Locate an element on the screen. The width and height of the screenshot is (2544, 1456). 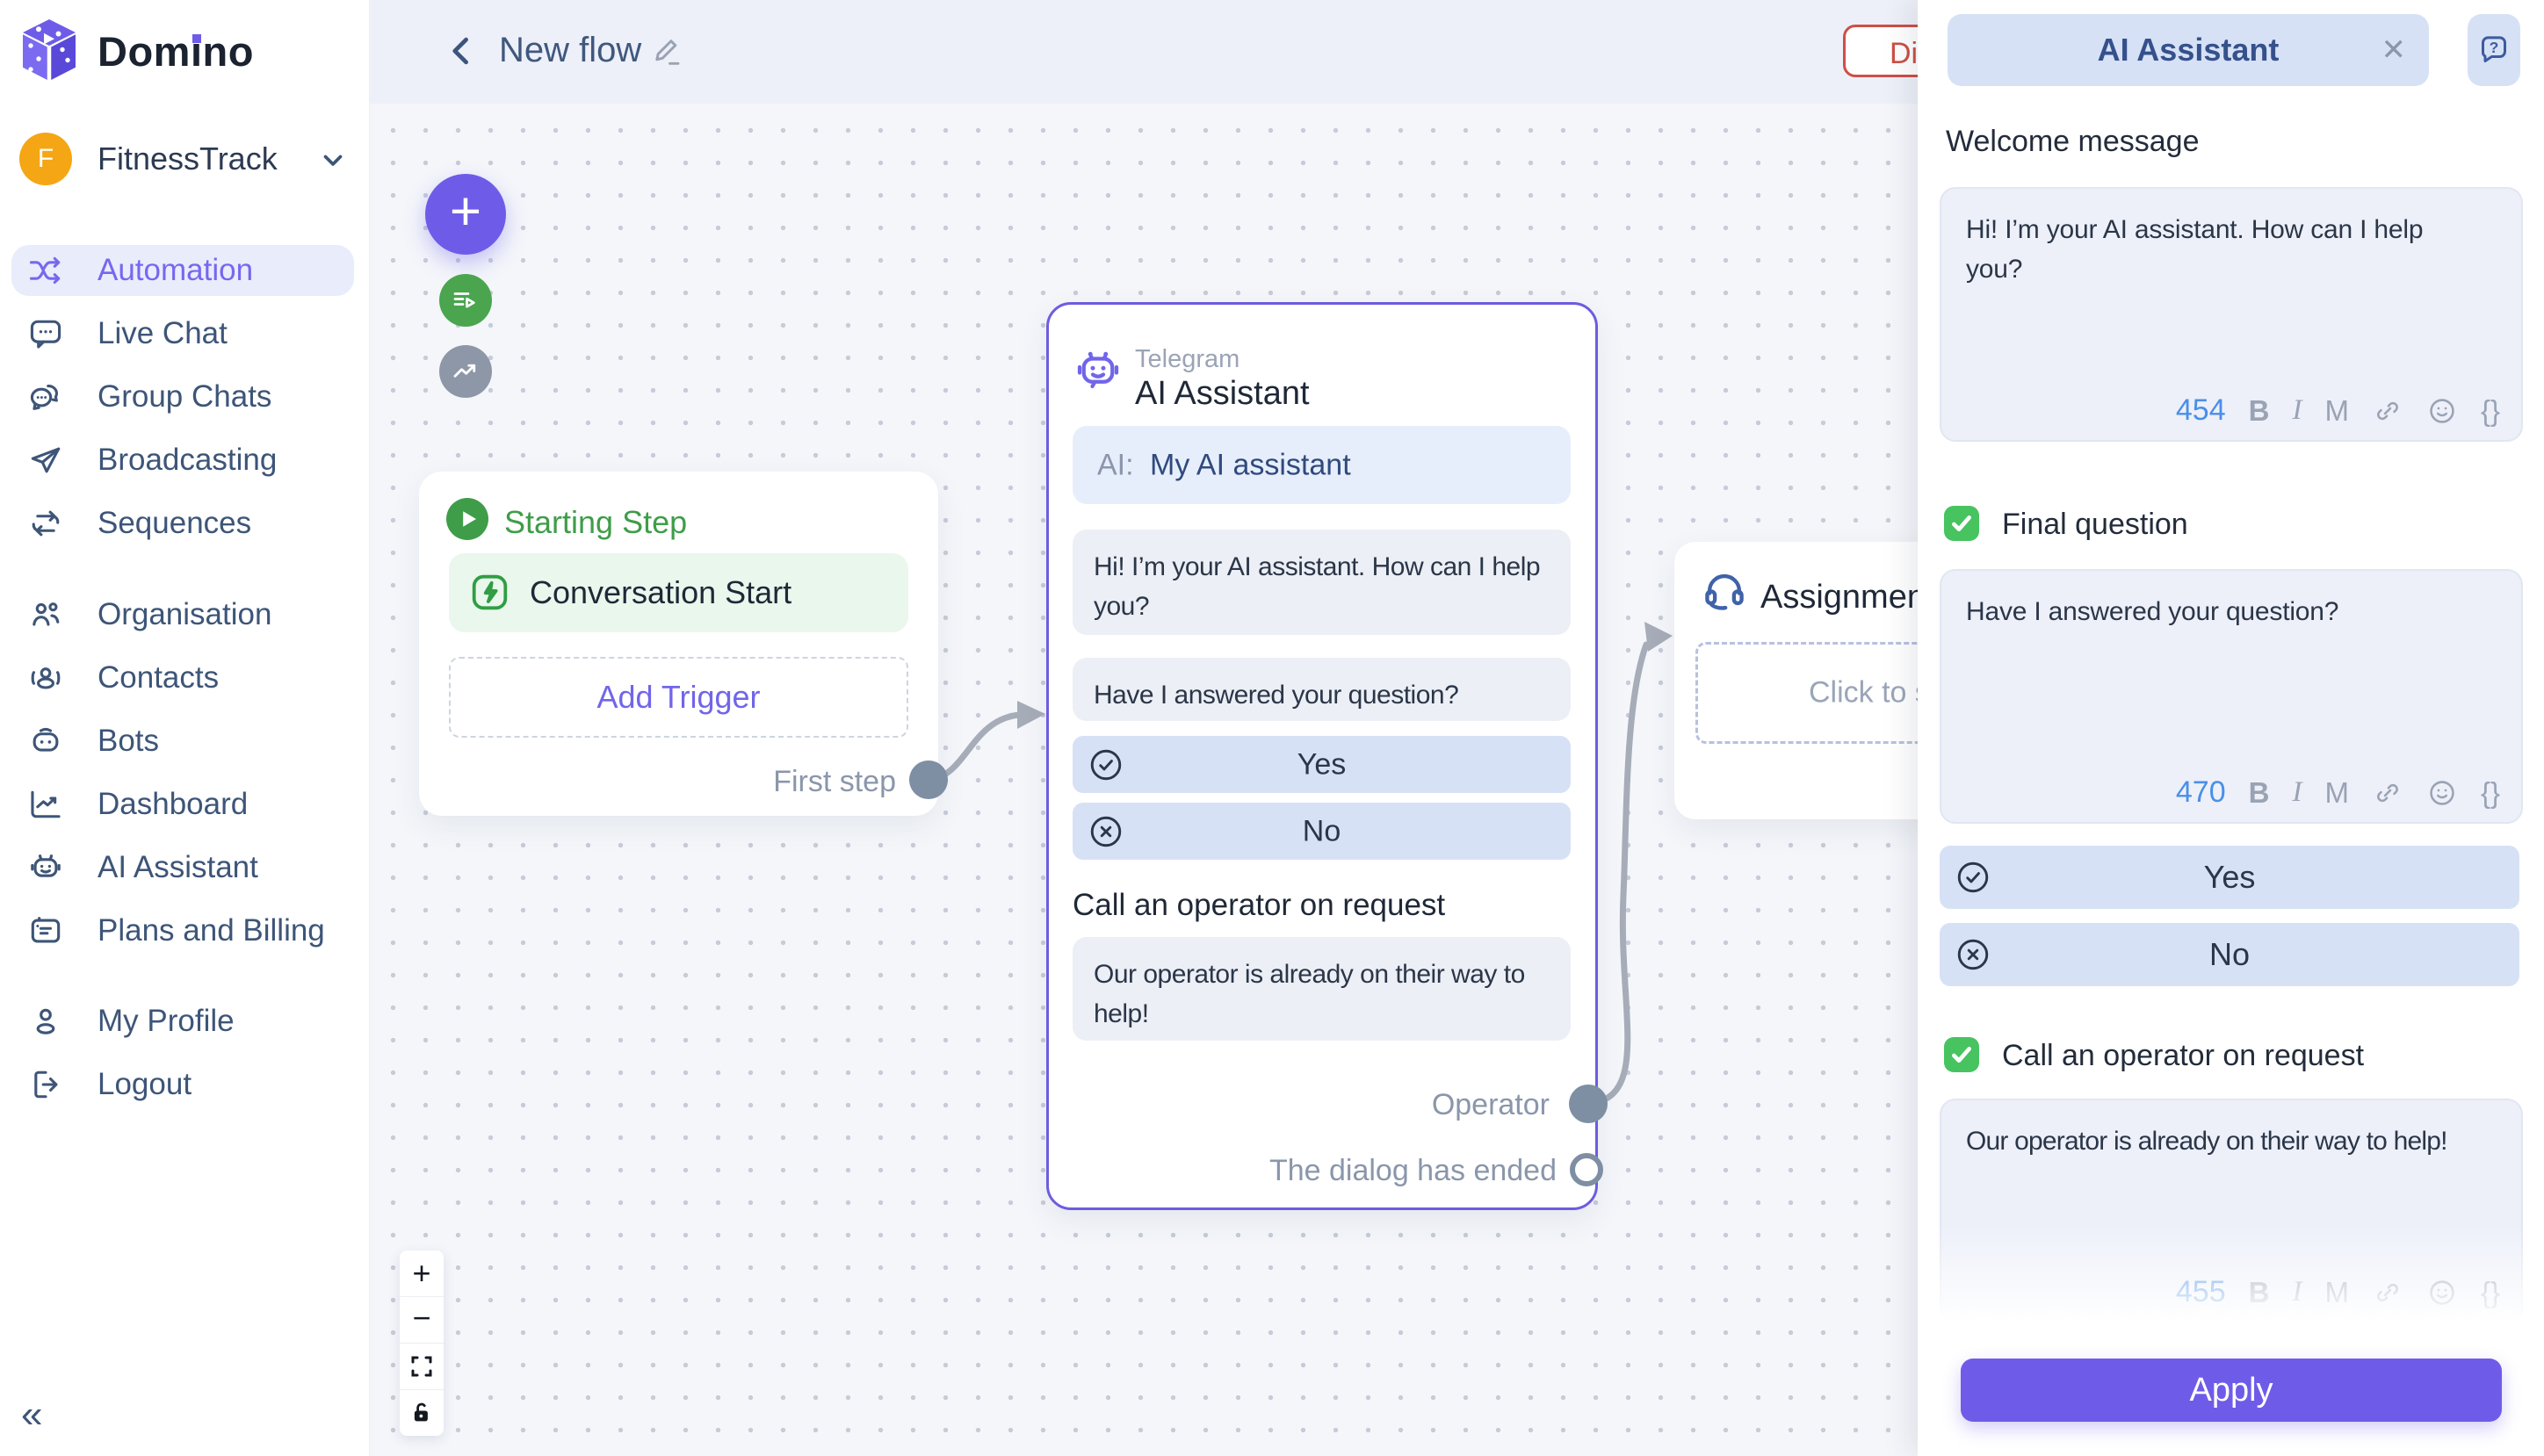
final-question-checkbox is located at coordinates (1961, 523).